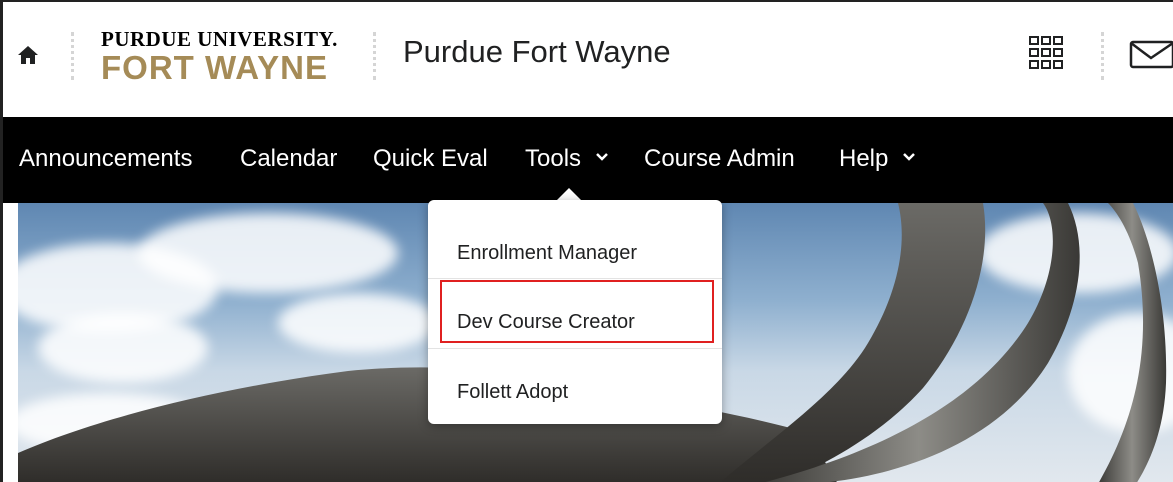 This screenshot has width=1173, height=482. What do you see at coordinates (864, 158) in the screenshot?
I see `nav-item-label: Help` at bounding box center [864, 158].